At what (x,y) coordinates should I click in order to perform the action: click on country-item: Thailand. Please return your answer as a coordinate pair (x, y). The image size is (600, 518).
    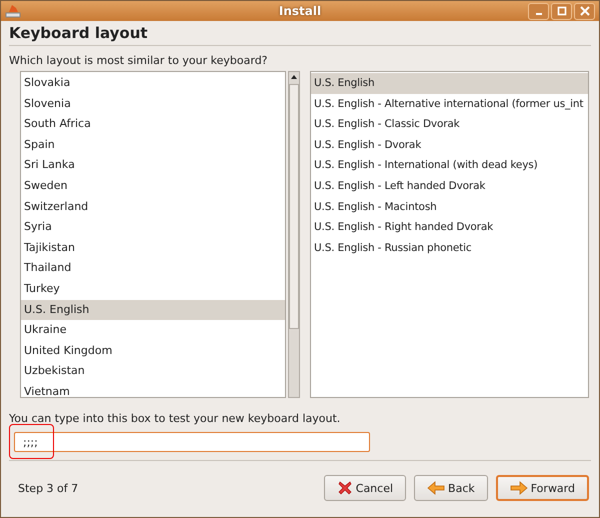
    Looking at the image, I should click on (153, 268).